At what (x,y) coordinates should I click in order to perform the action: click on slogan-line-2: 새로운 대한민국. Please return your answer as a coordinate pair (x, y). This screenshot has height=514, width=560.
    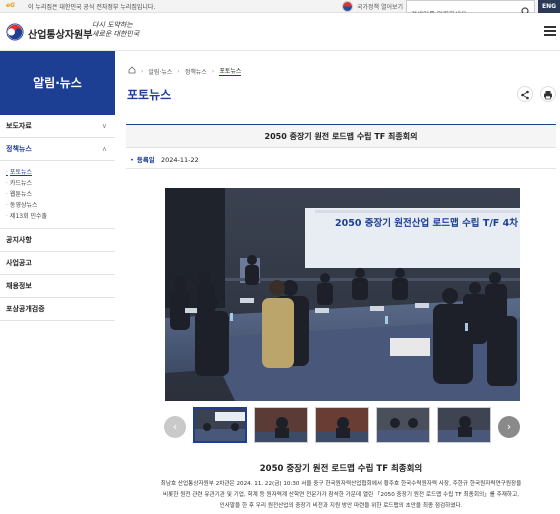
    Looking at the image, I should click on (116, 34).